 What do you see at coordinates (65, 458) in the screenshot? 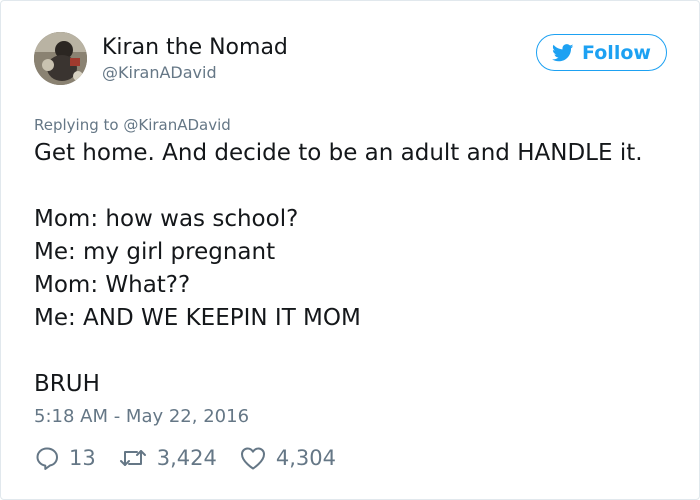
I see `reply-button: 13` at bounding box center [65, 458].